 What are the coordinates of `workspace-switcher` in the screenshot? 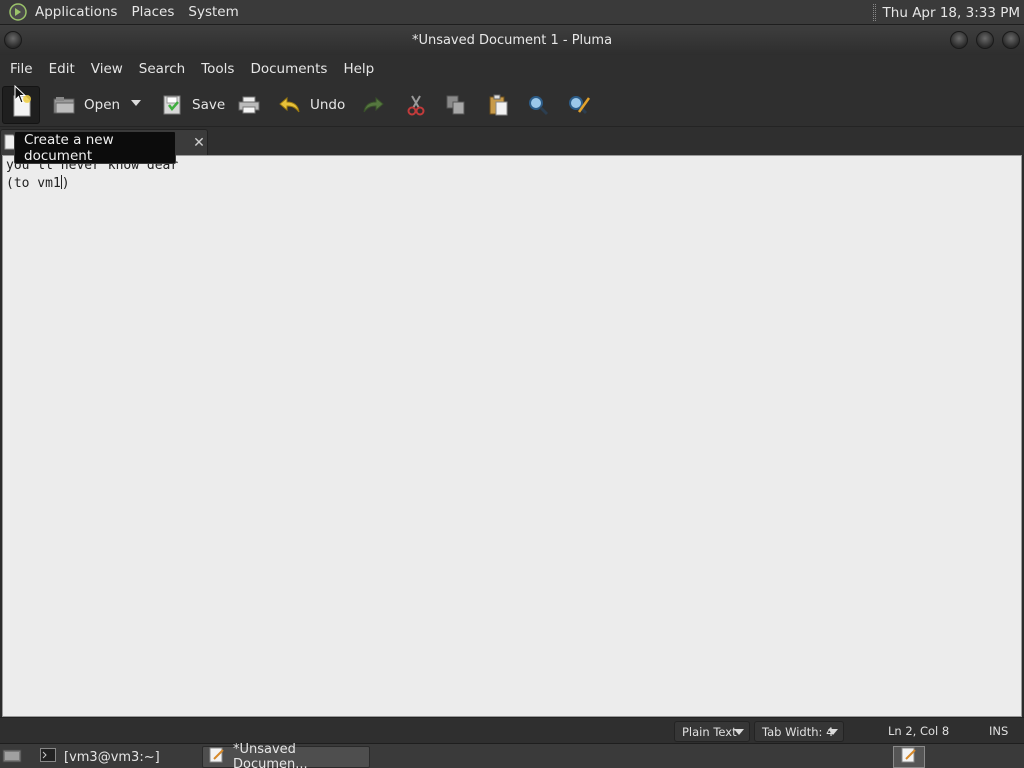 It's located at (909, 757).